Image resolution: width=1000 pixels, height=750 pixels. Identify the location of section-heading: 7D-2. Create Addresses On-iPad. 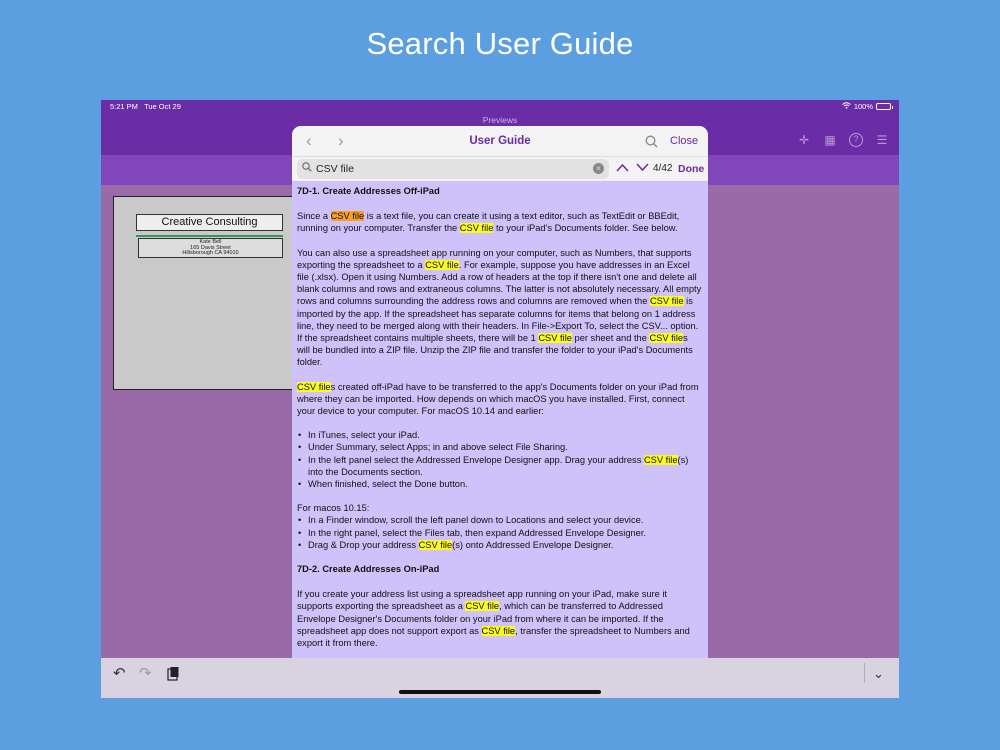
(368, 569).